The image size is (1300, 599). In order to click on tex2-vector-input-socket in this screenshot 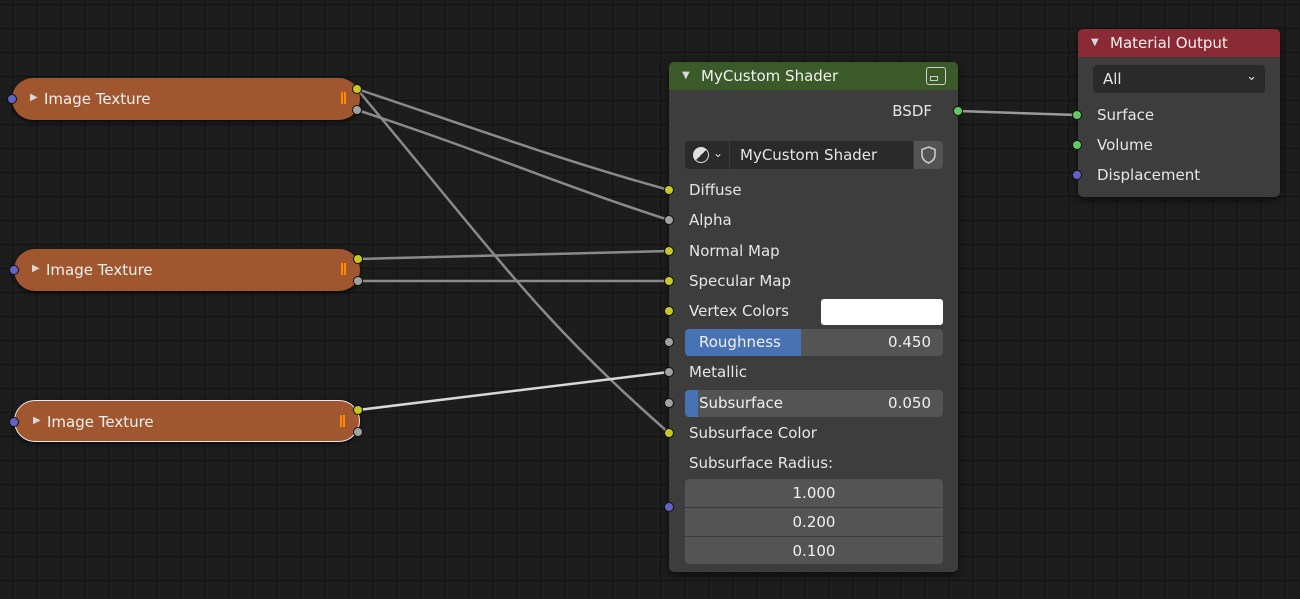, I will do `click(14, 270)`.